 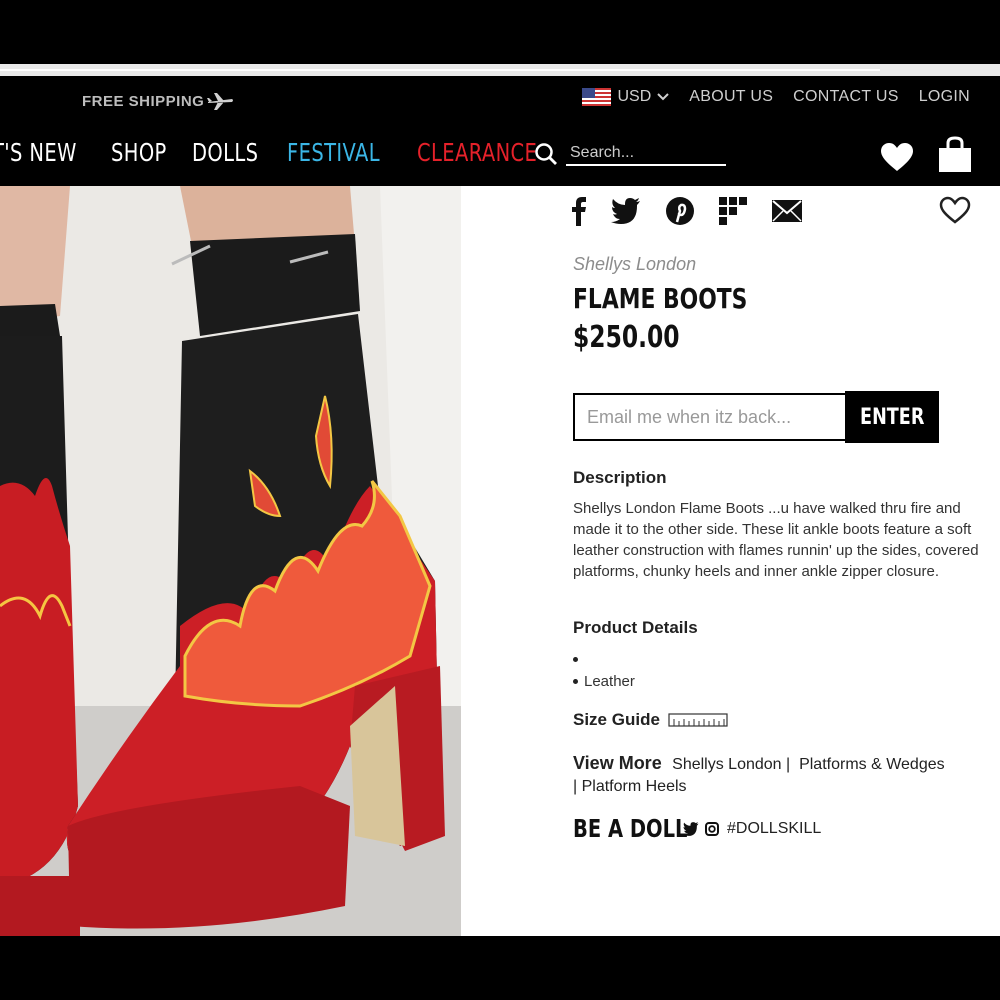 What do you see at coordinates (617, 763) in the screenshot?
I see `view-more-label: View More` at bounding box center [617, 763].